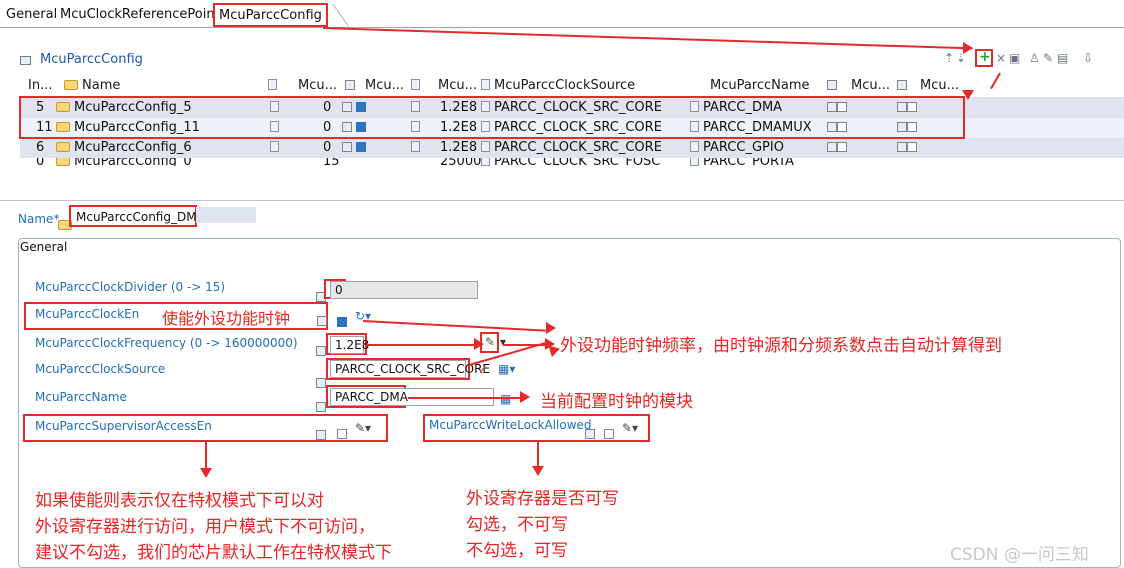  I want to click on name-label: Name*, so click(39, 219).